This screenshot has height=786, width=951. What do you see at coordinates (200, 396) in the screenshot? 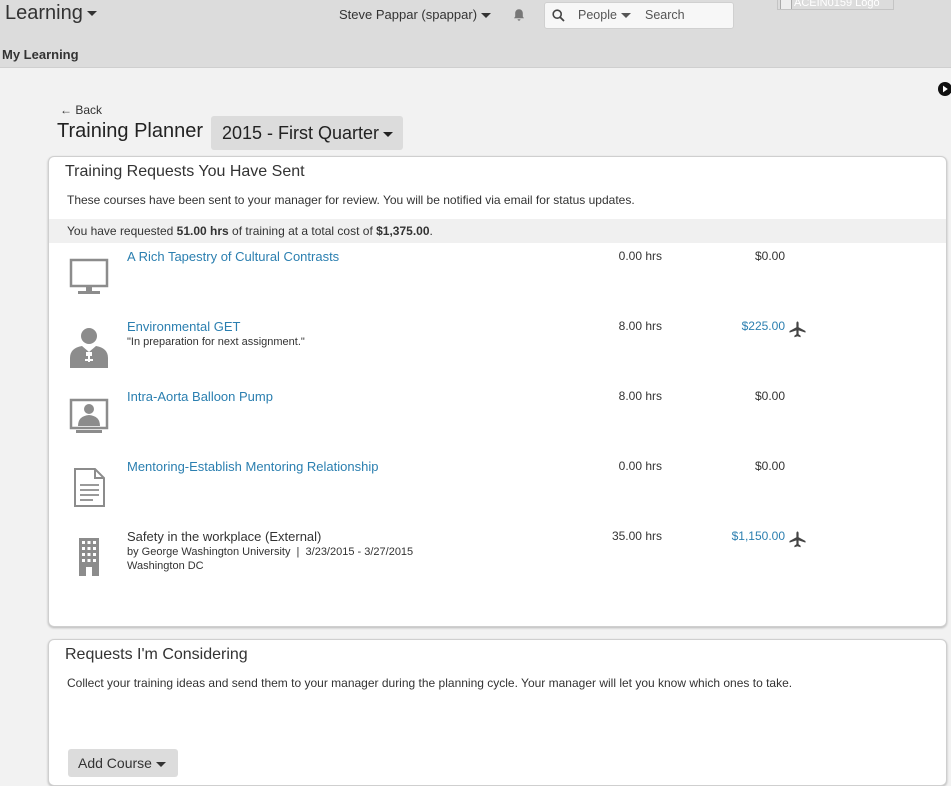
I see `course-link: Intra-Aorta Balloon Pump` at bounding box center [200, 396].